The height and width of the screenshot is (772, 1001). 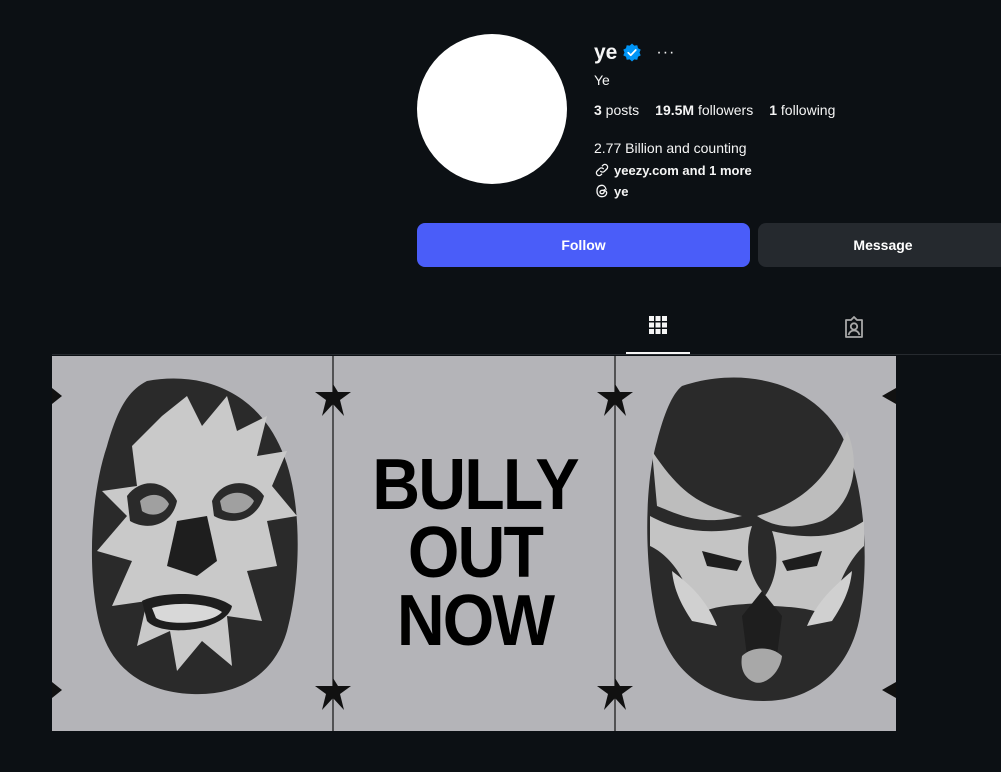 I want to click on post-headline-text: BULLY OUT NOW, so click(x=475, y=553).